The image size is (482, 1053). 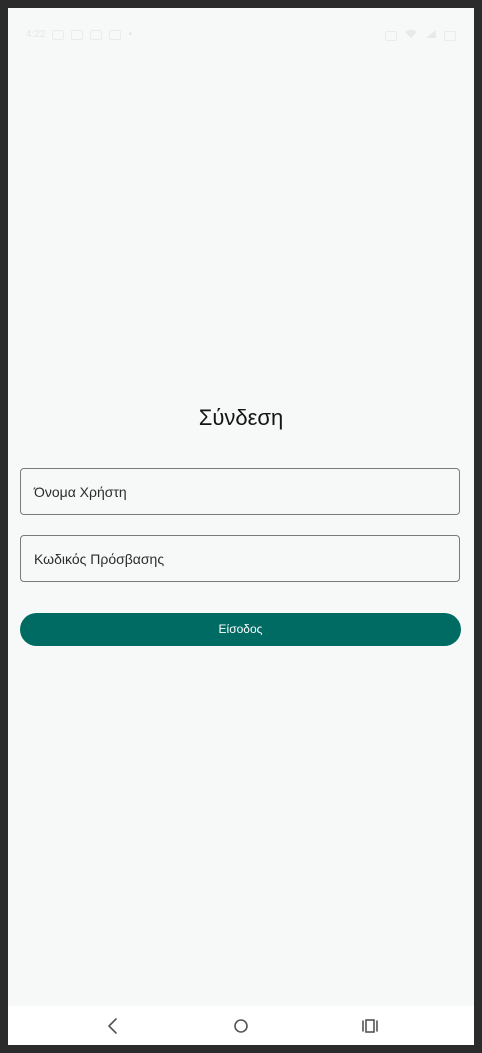 What do you see at coordinates (450, 35) in the screenshot?
I see `battery-icon` at bounding box center [450, 35].